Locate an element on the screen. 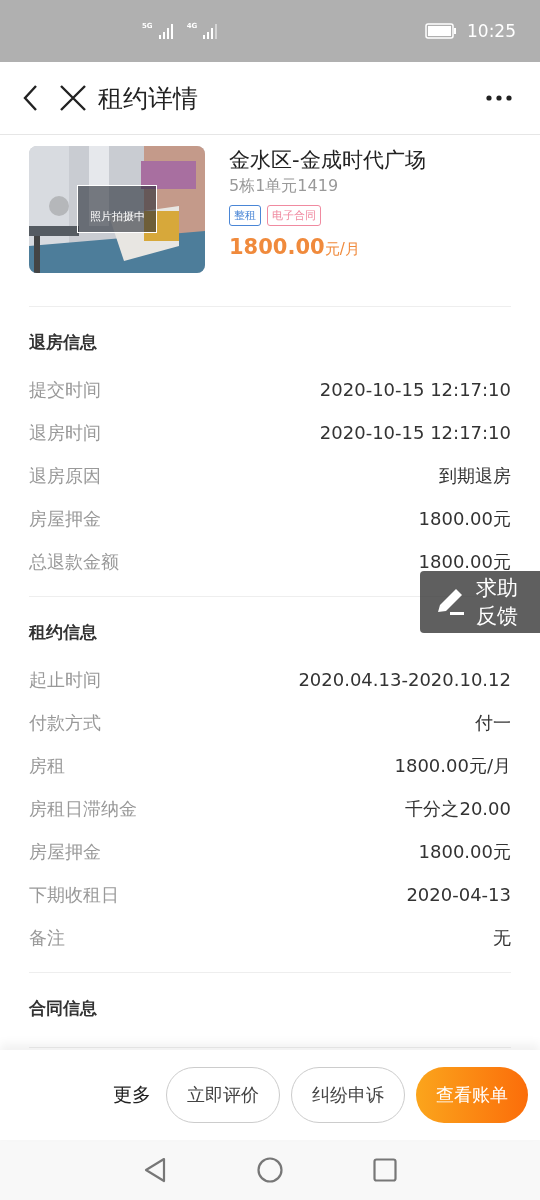  section-title: 退房信息 is located at coordinates (63, 342).